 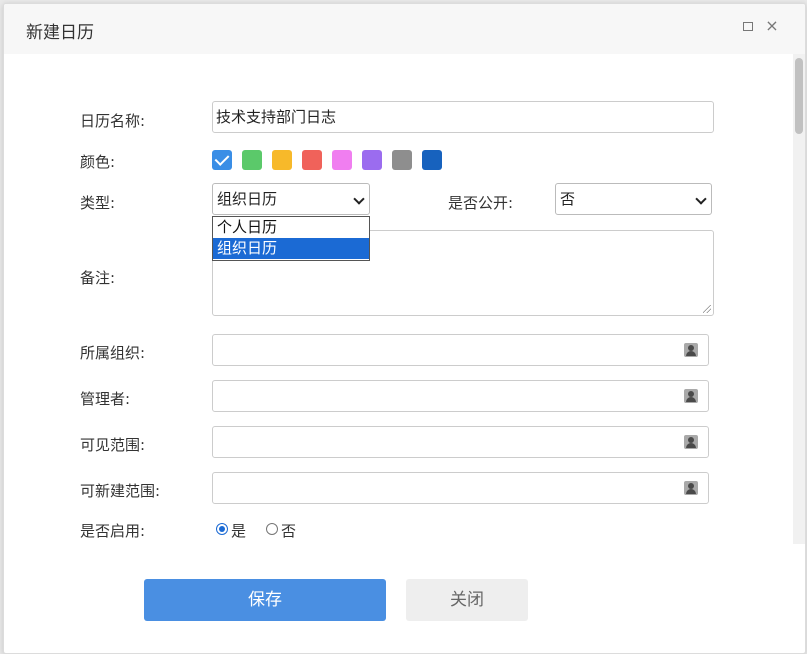 I want to click on enabled-no-radio, so click(x=272, y=529).